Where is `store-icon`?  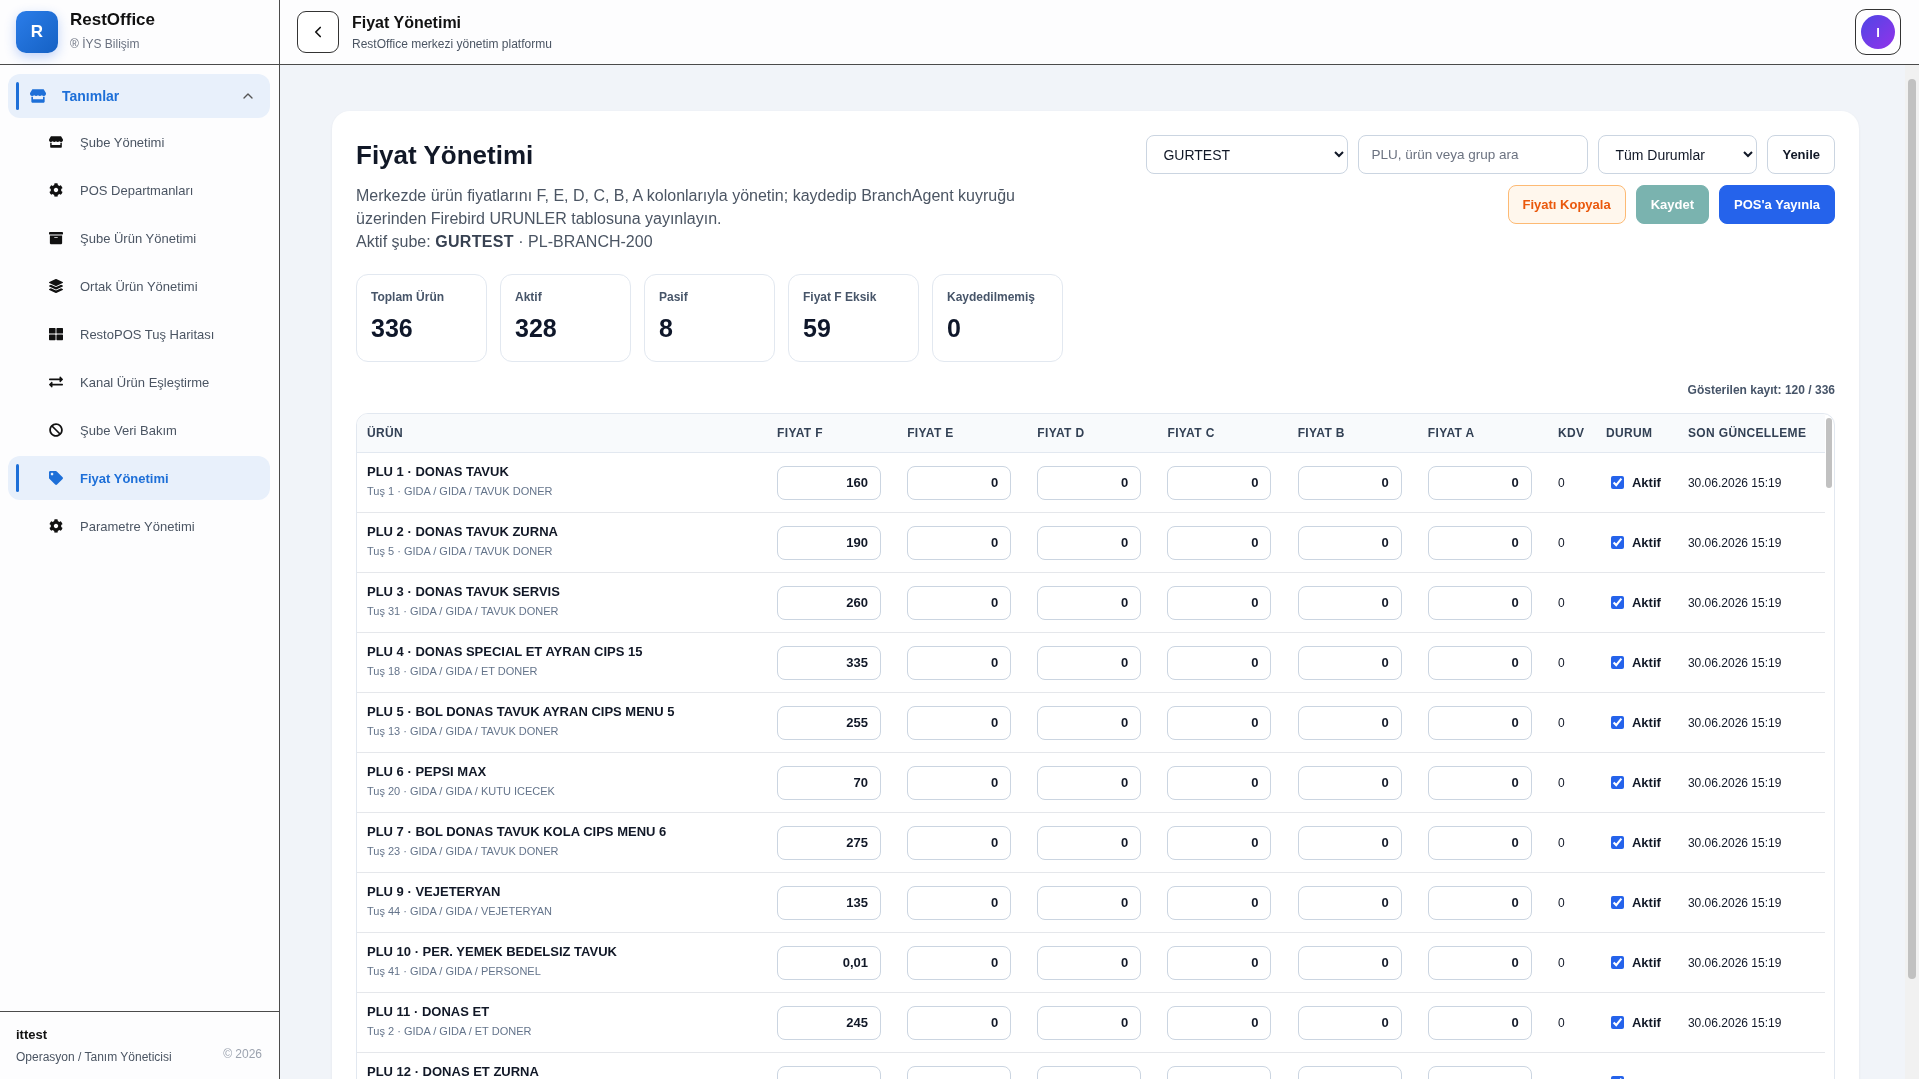 store-icon is located at coordinates (38, 96).